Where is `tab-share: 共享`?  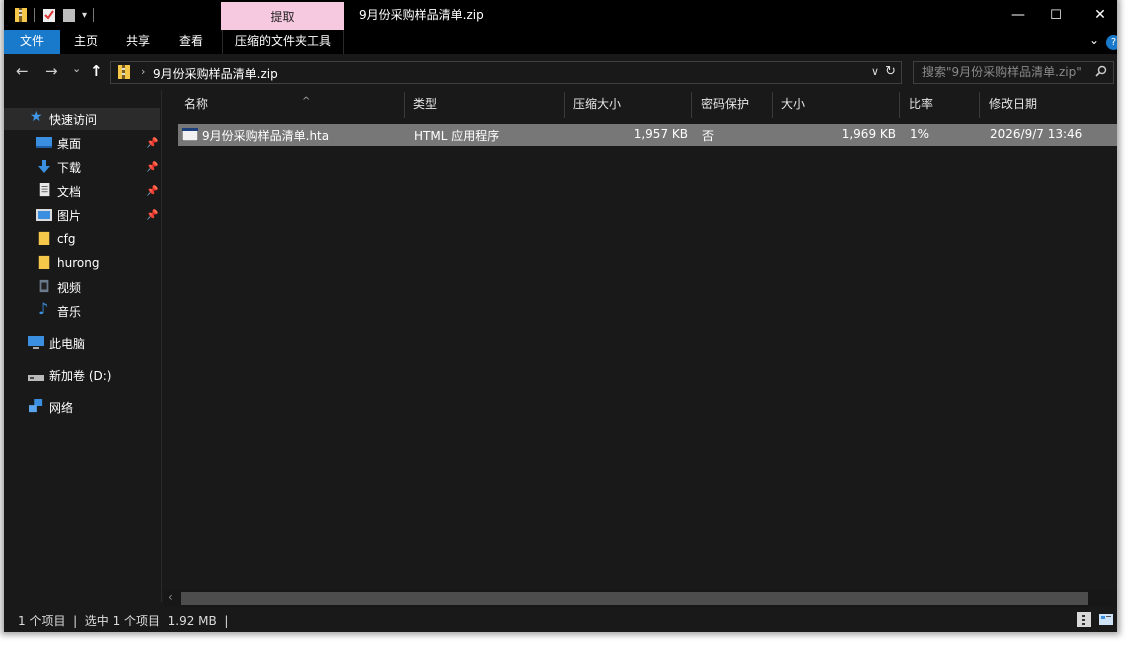 tab-share: 共享 is located at coordinates (138, 42).